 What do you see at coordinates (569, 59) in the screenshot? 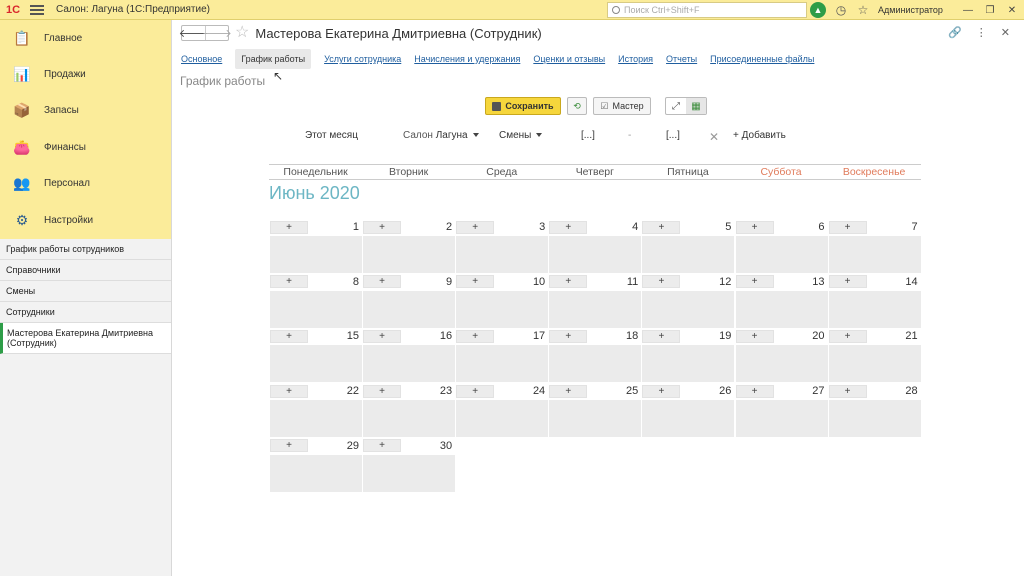
I see `tab-4: Оценки и отзывы` at bounding box center [569, 59].